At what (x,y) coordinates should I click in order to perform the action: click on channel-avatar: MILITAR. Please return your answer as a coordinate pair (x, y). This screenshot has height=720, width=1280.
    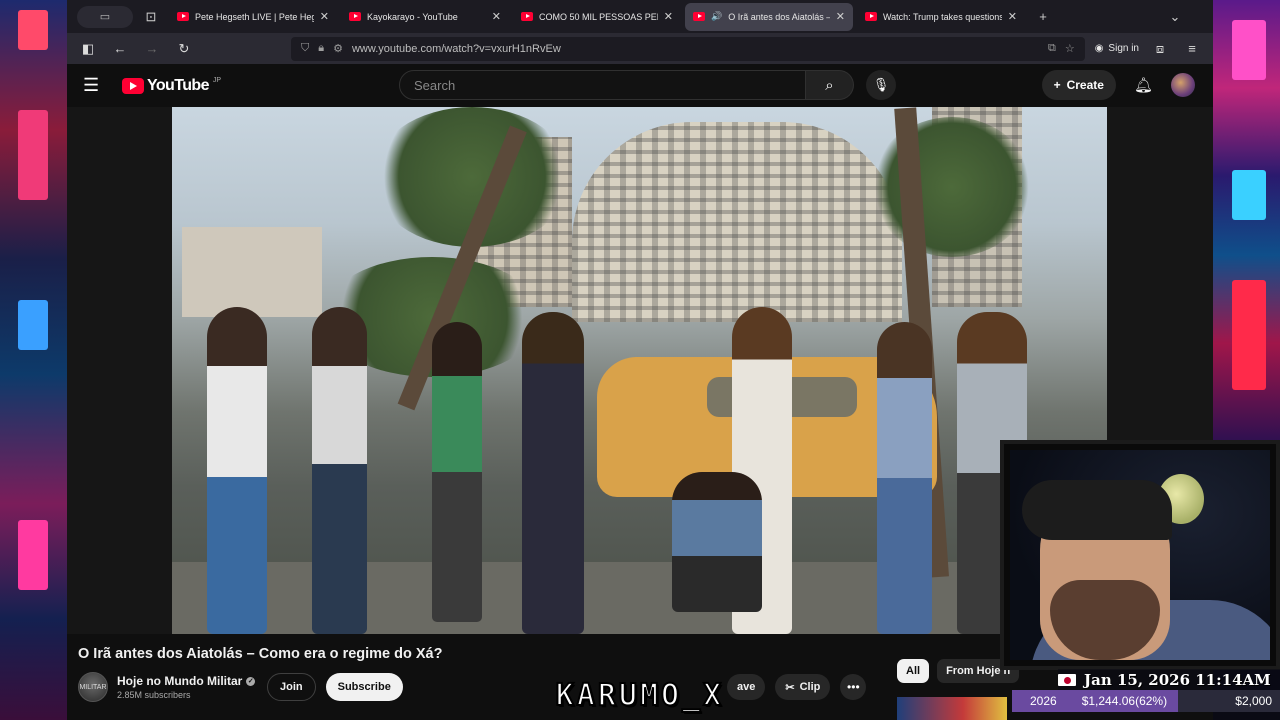
    Looking at the image, I should click on (93, 687).